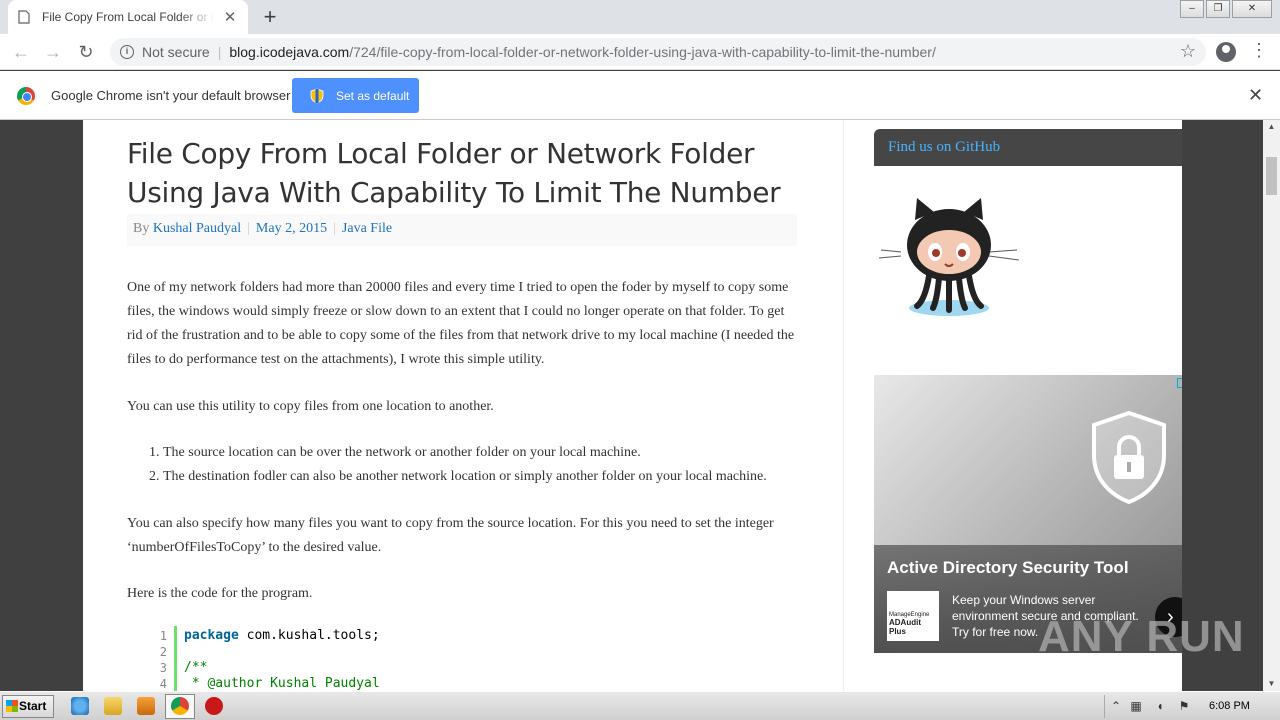 This screenshot has height=720, width=1280. Describe the element at coordinates (949, 255) in the screenshot. I see `octocat-icon` at that location.